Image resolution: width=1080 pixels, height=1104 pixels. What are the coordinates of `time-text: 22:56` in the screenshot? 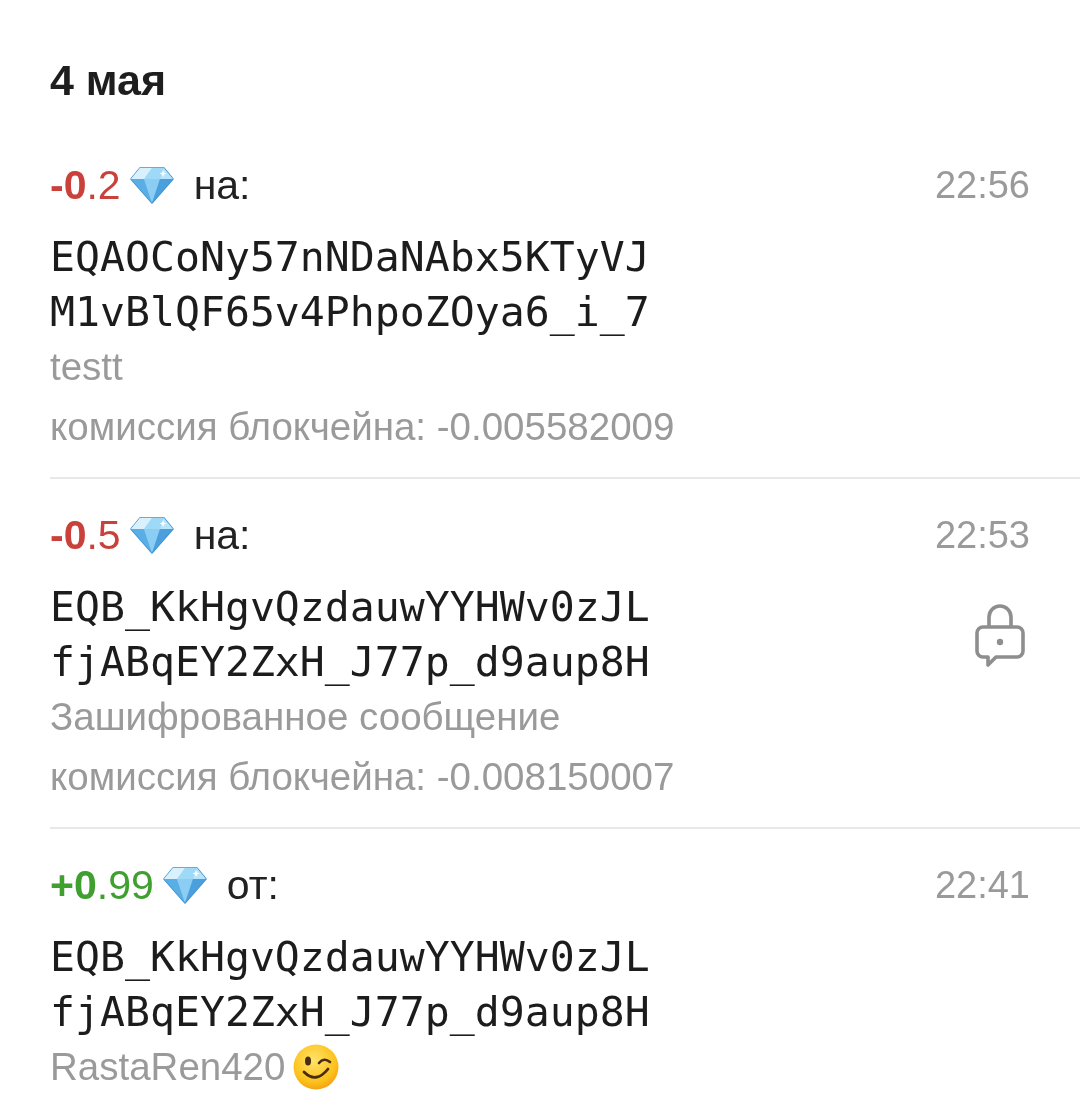 It's located at (982, 185).